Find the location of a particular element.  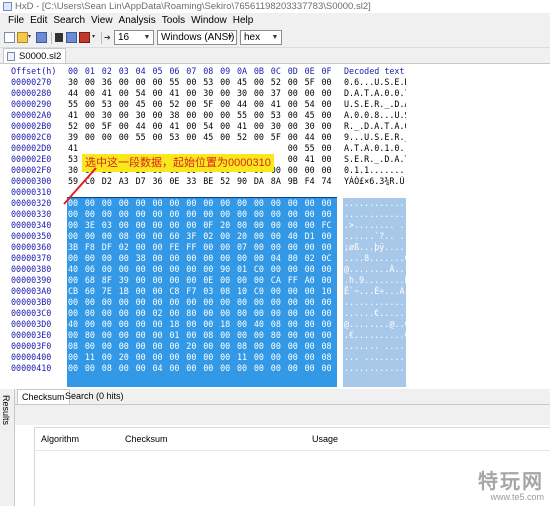

decoded-text: A.0.0.8...U.S.E. is located at coordinates (375, 115).